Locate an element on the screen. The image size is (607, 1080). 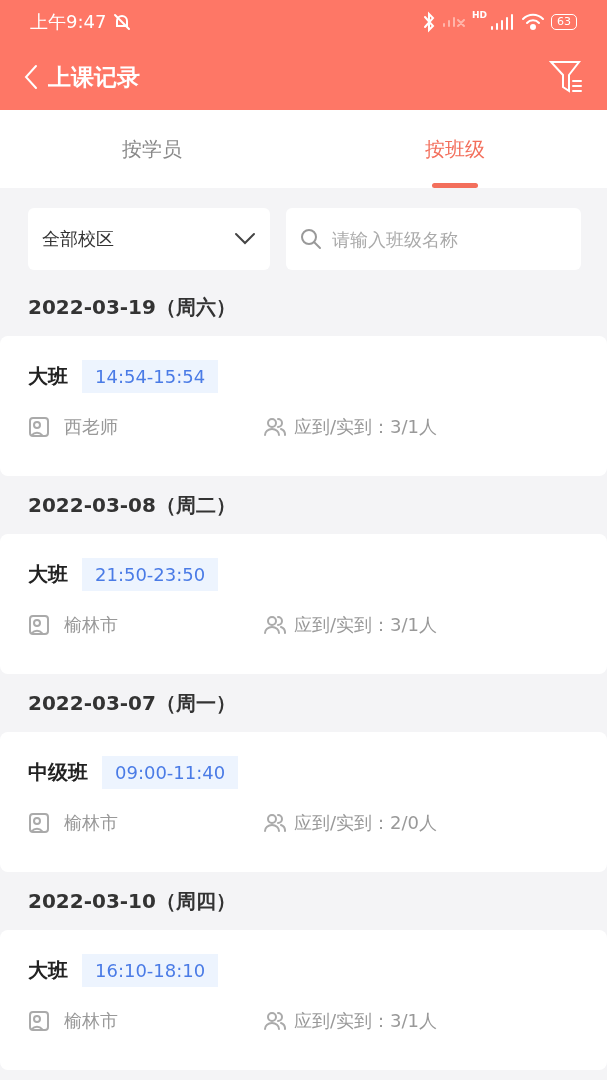
time-tag: 21:50-23:50 is located at coordinates (150, 574).